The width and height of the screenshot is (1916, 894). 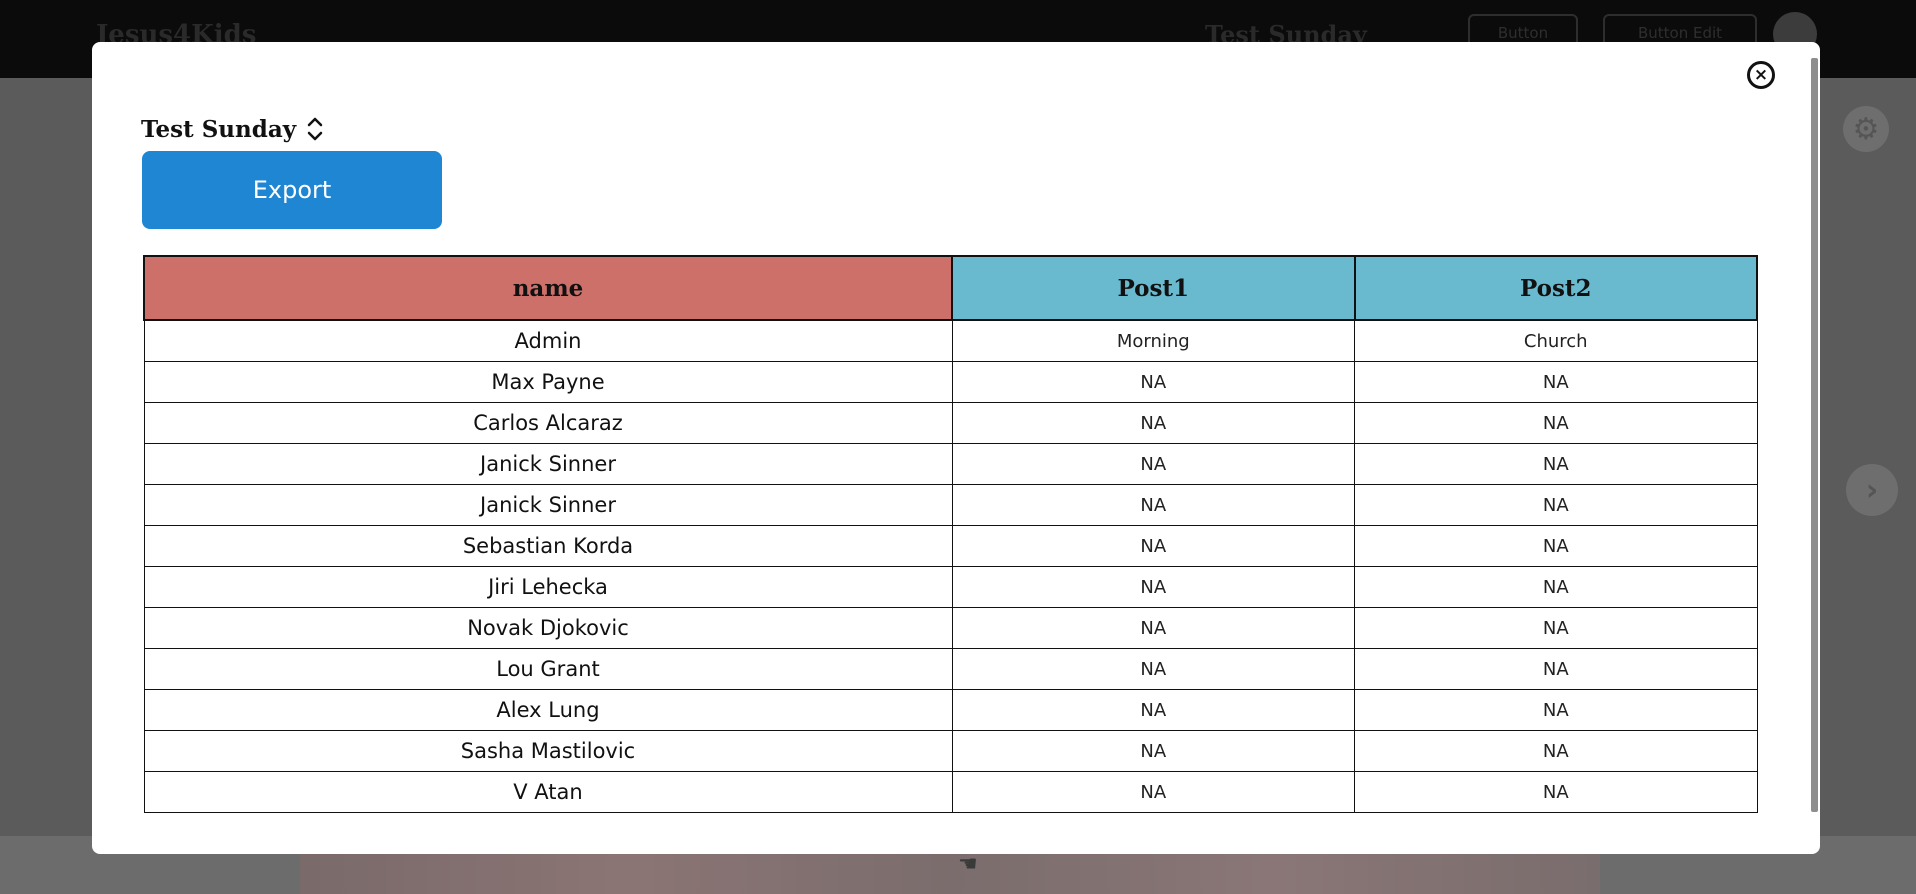 I want to click on table-row: Lou Grant NA NA, so click(x=950, y=669).